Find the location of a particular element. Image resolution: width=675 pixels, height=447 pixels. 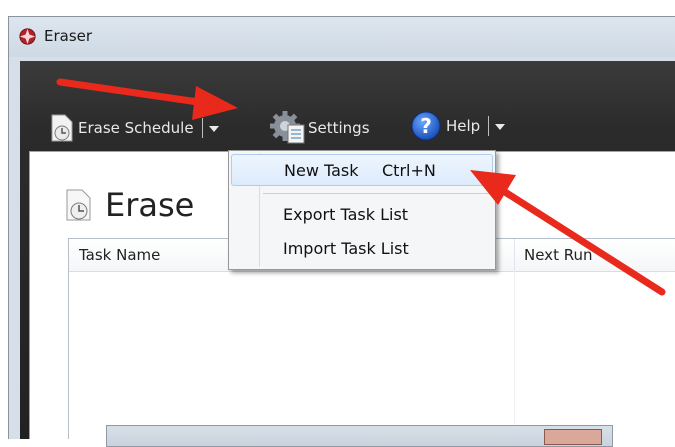

window-title: Eraser is located at coordinates (68, 36).